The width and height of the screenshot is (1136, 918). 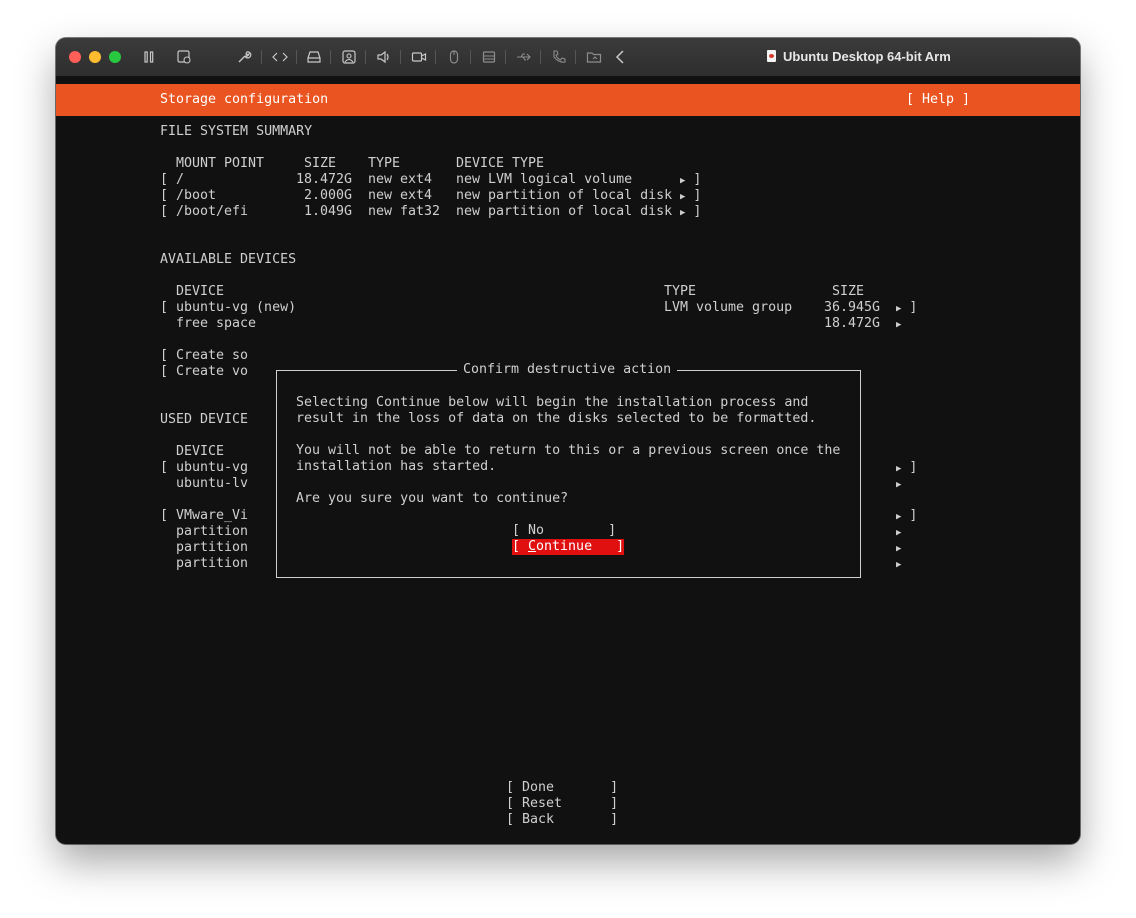 I want to click on mount-point: /boot/efi, so click(x=212, y=211).